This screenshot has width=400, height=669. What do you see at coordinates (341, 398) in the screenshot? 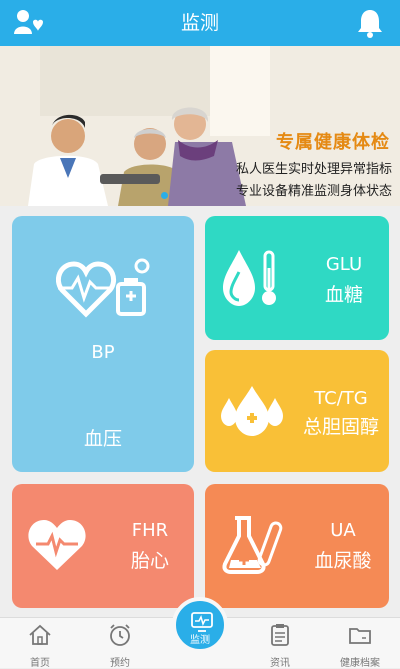
I see `tc-code: TC/TG` at bounding box center [341, 398].